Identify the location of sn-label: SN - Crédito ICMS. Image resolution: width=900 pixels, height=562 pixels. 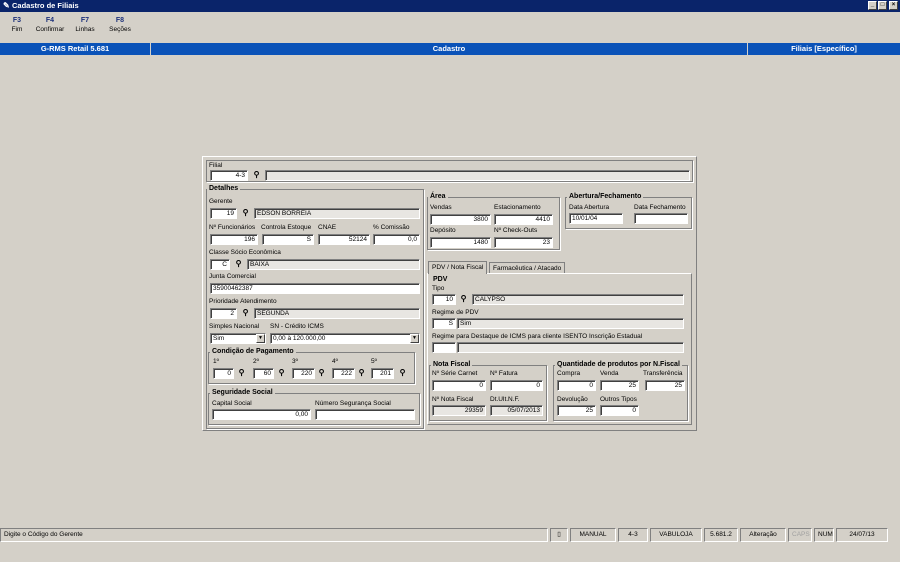
(297, 326).